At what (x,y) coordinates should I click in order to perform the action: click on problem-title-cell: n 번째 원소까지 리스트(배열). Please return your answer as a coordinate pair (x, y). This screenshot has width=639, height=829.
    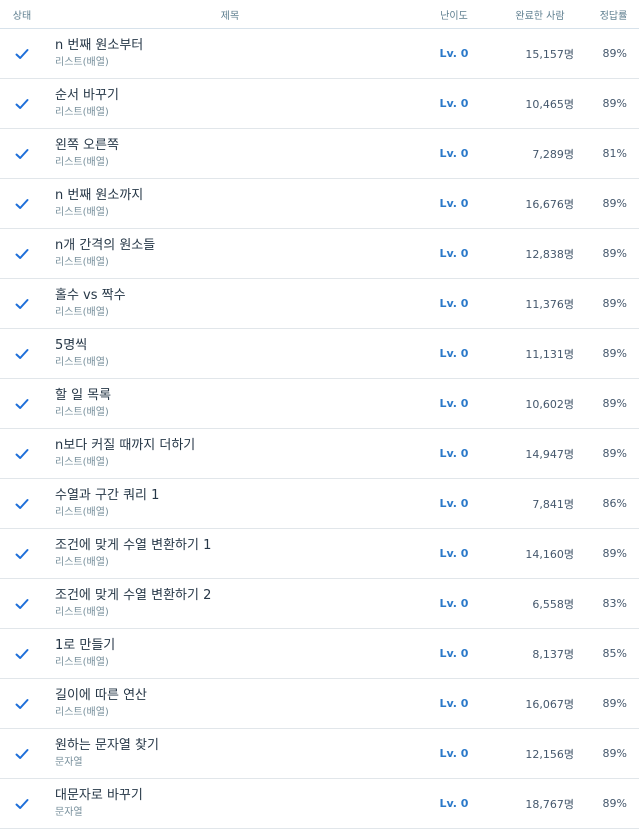
    Looking at the image, I should click on (230, 203).